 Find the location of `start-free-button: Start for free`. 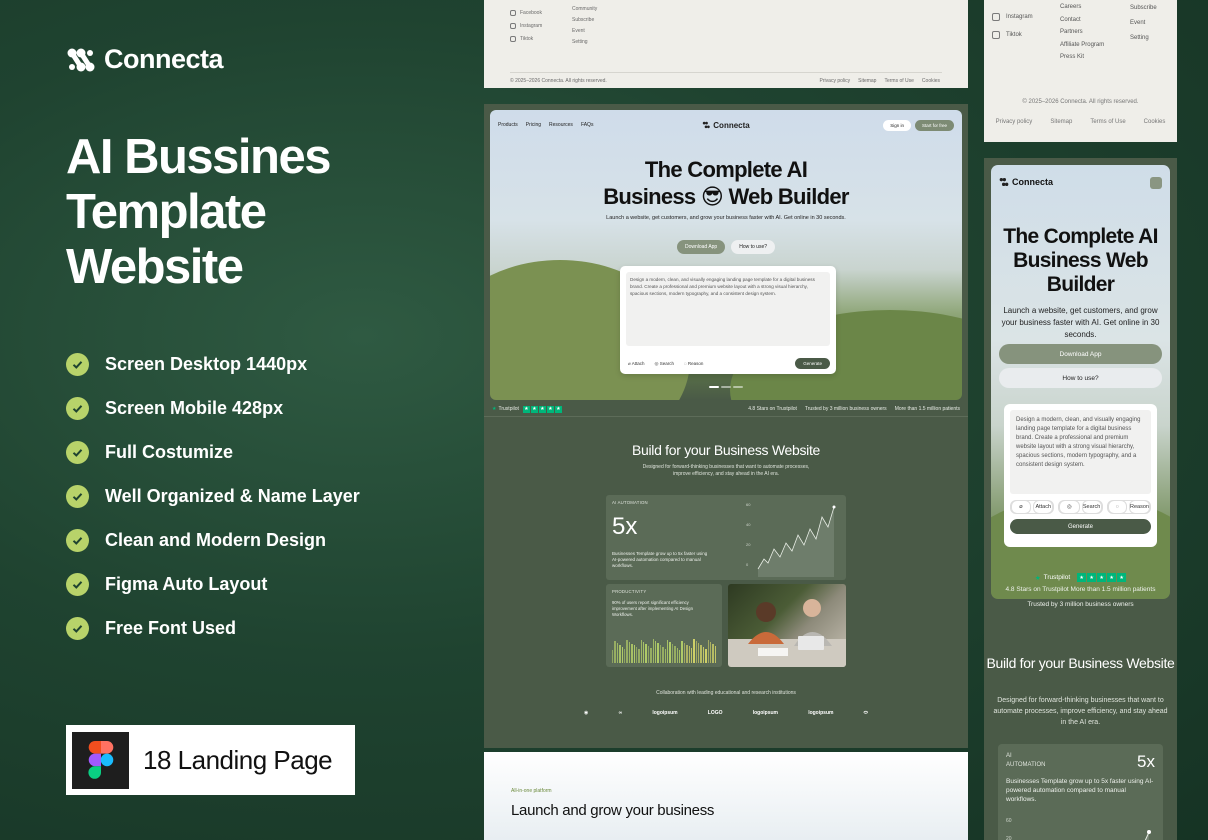

start-free-button: Start for free is located at coordinates (934, 125).